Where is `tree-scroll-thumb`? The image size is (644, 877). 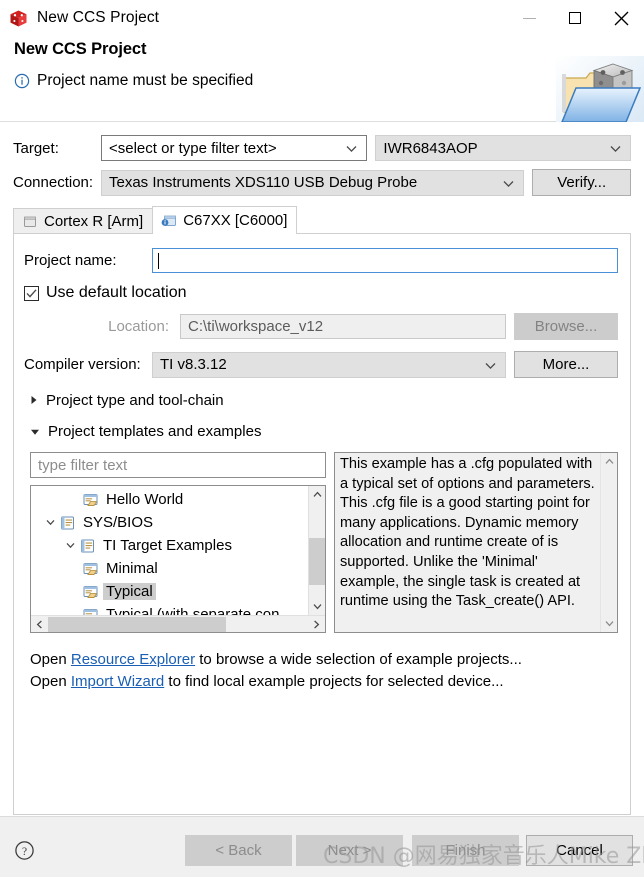
tree-scroll-thumb is located at coordinates (317, 561).